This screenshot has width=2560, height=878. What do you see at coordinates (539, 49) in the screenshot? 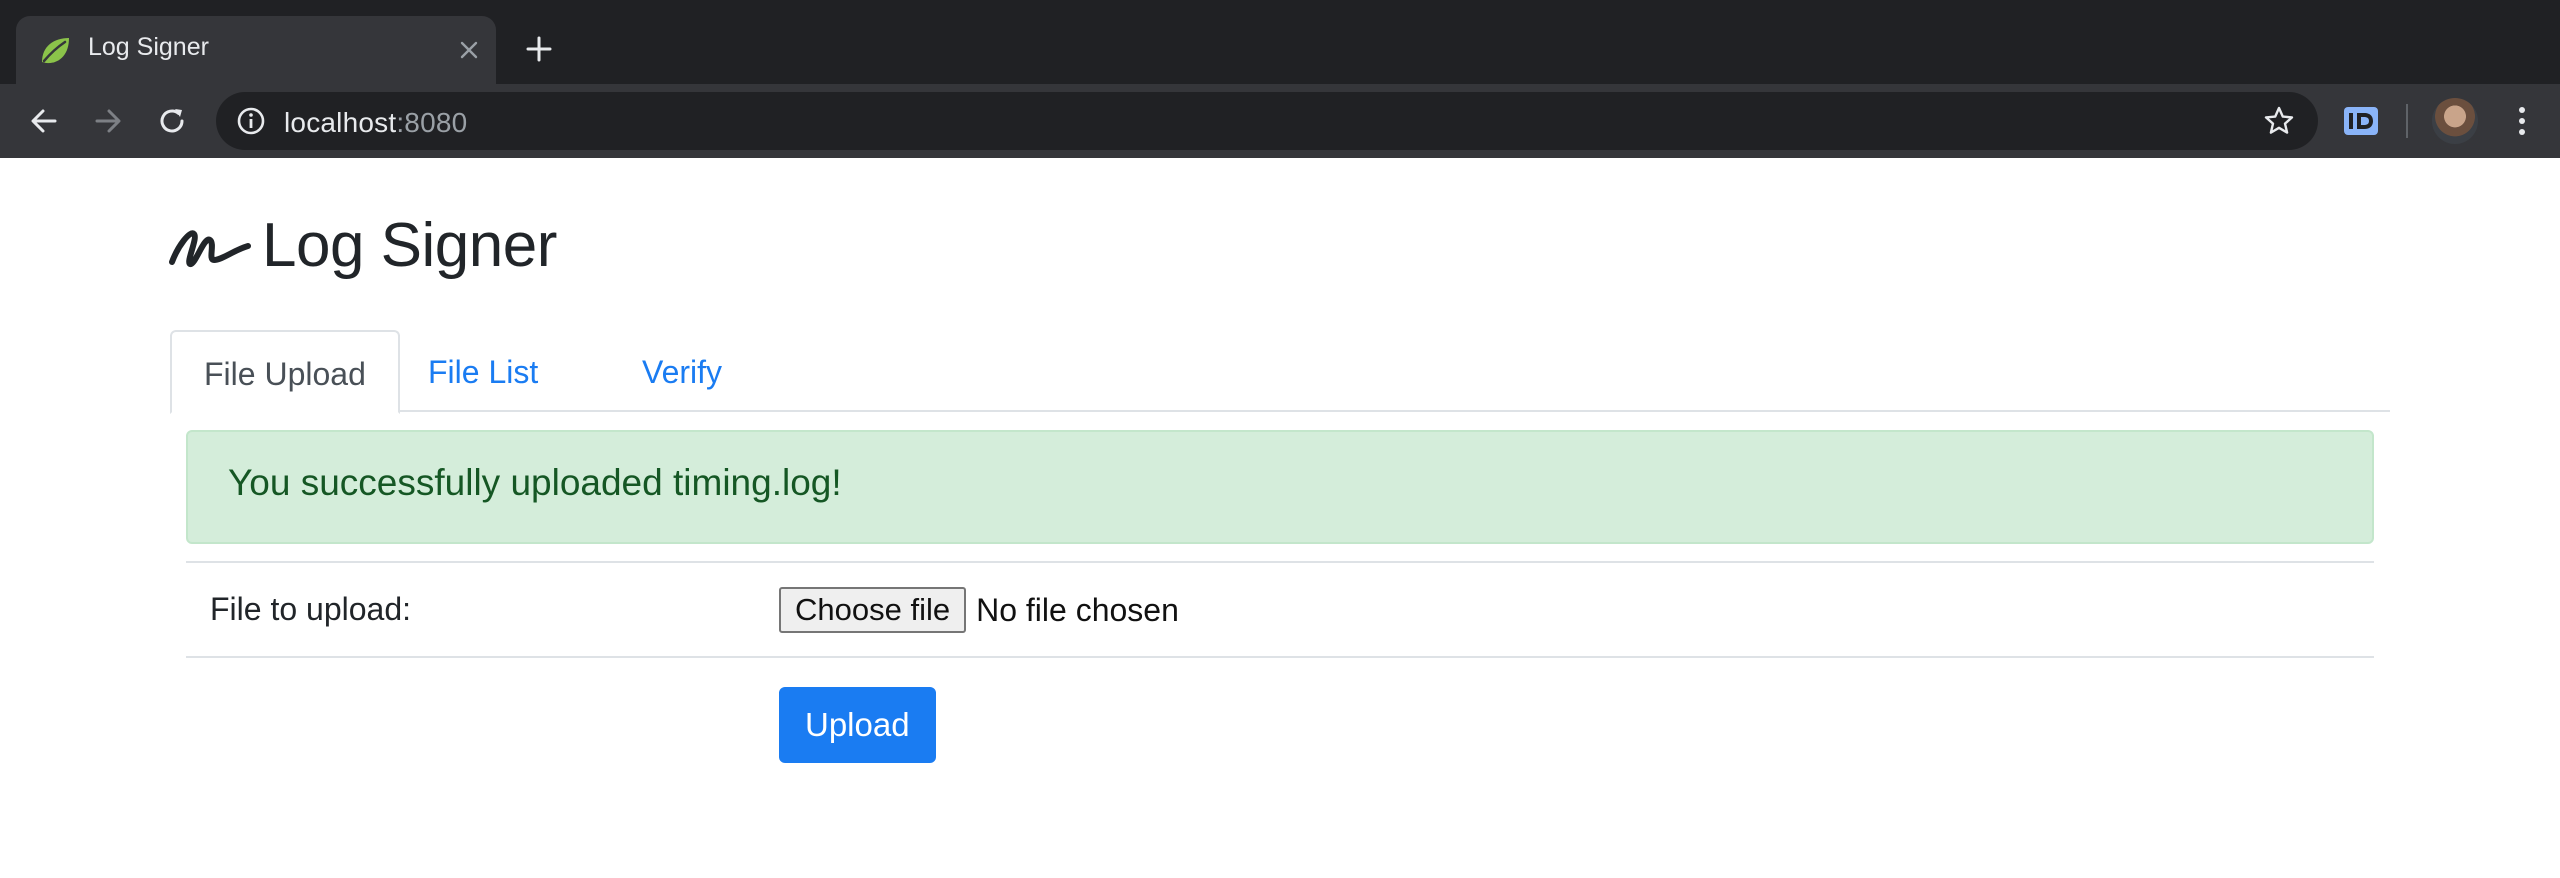
I see `plus-icon` at bounding box center [539, 49].